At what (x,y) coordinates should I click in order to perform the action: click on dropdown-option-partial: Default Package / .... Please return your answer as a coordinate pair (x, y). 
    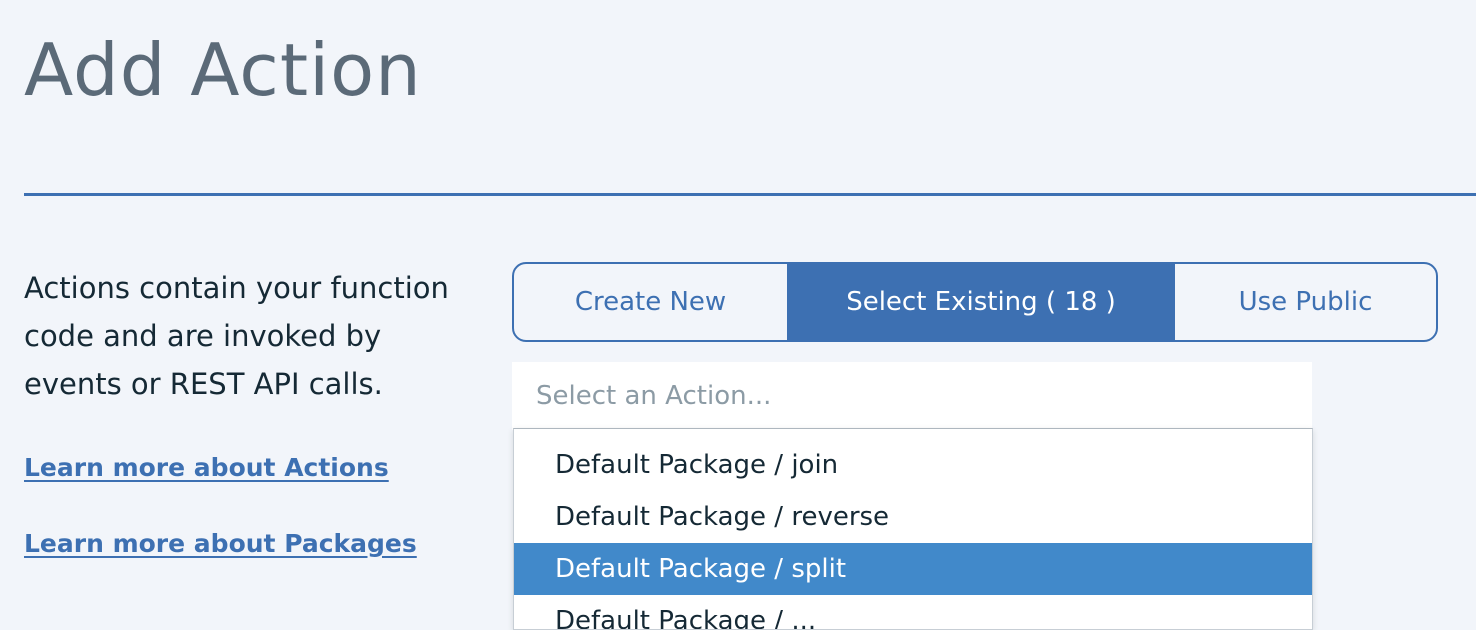
    Looking at the image, I should click on (913, 612).